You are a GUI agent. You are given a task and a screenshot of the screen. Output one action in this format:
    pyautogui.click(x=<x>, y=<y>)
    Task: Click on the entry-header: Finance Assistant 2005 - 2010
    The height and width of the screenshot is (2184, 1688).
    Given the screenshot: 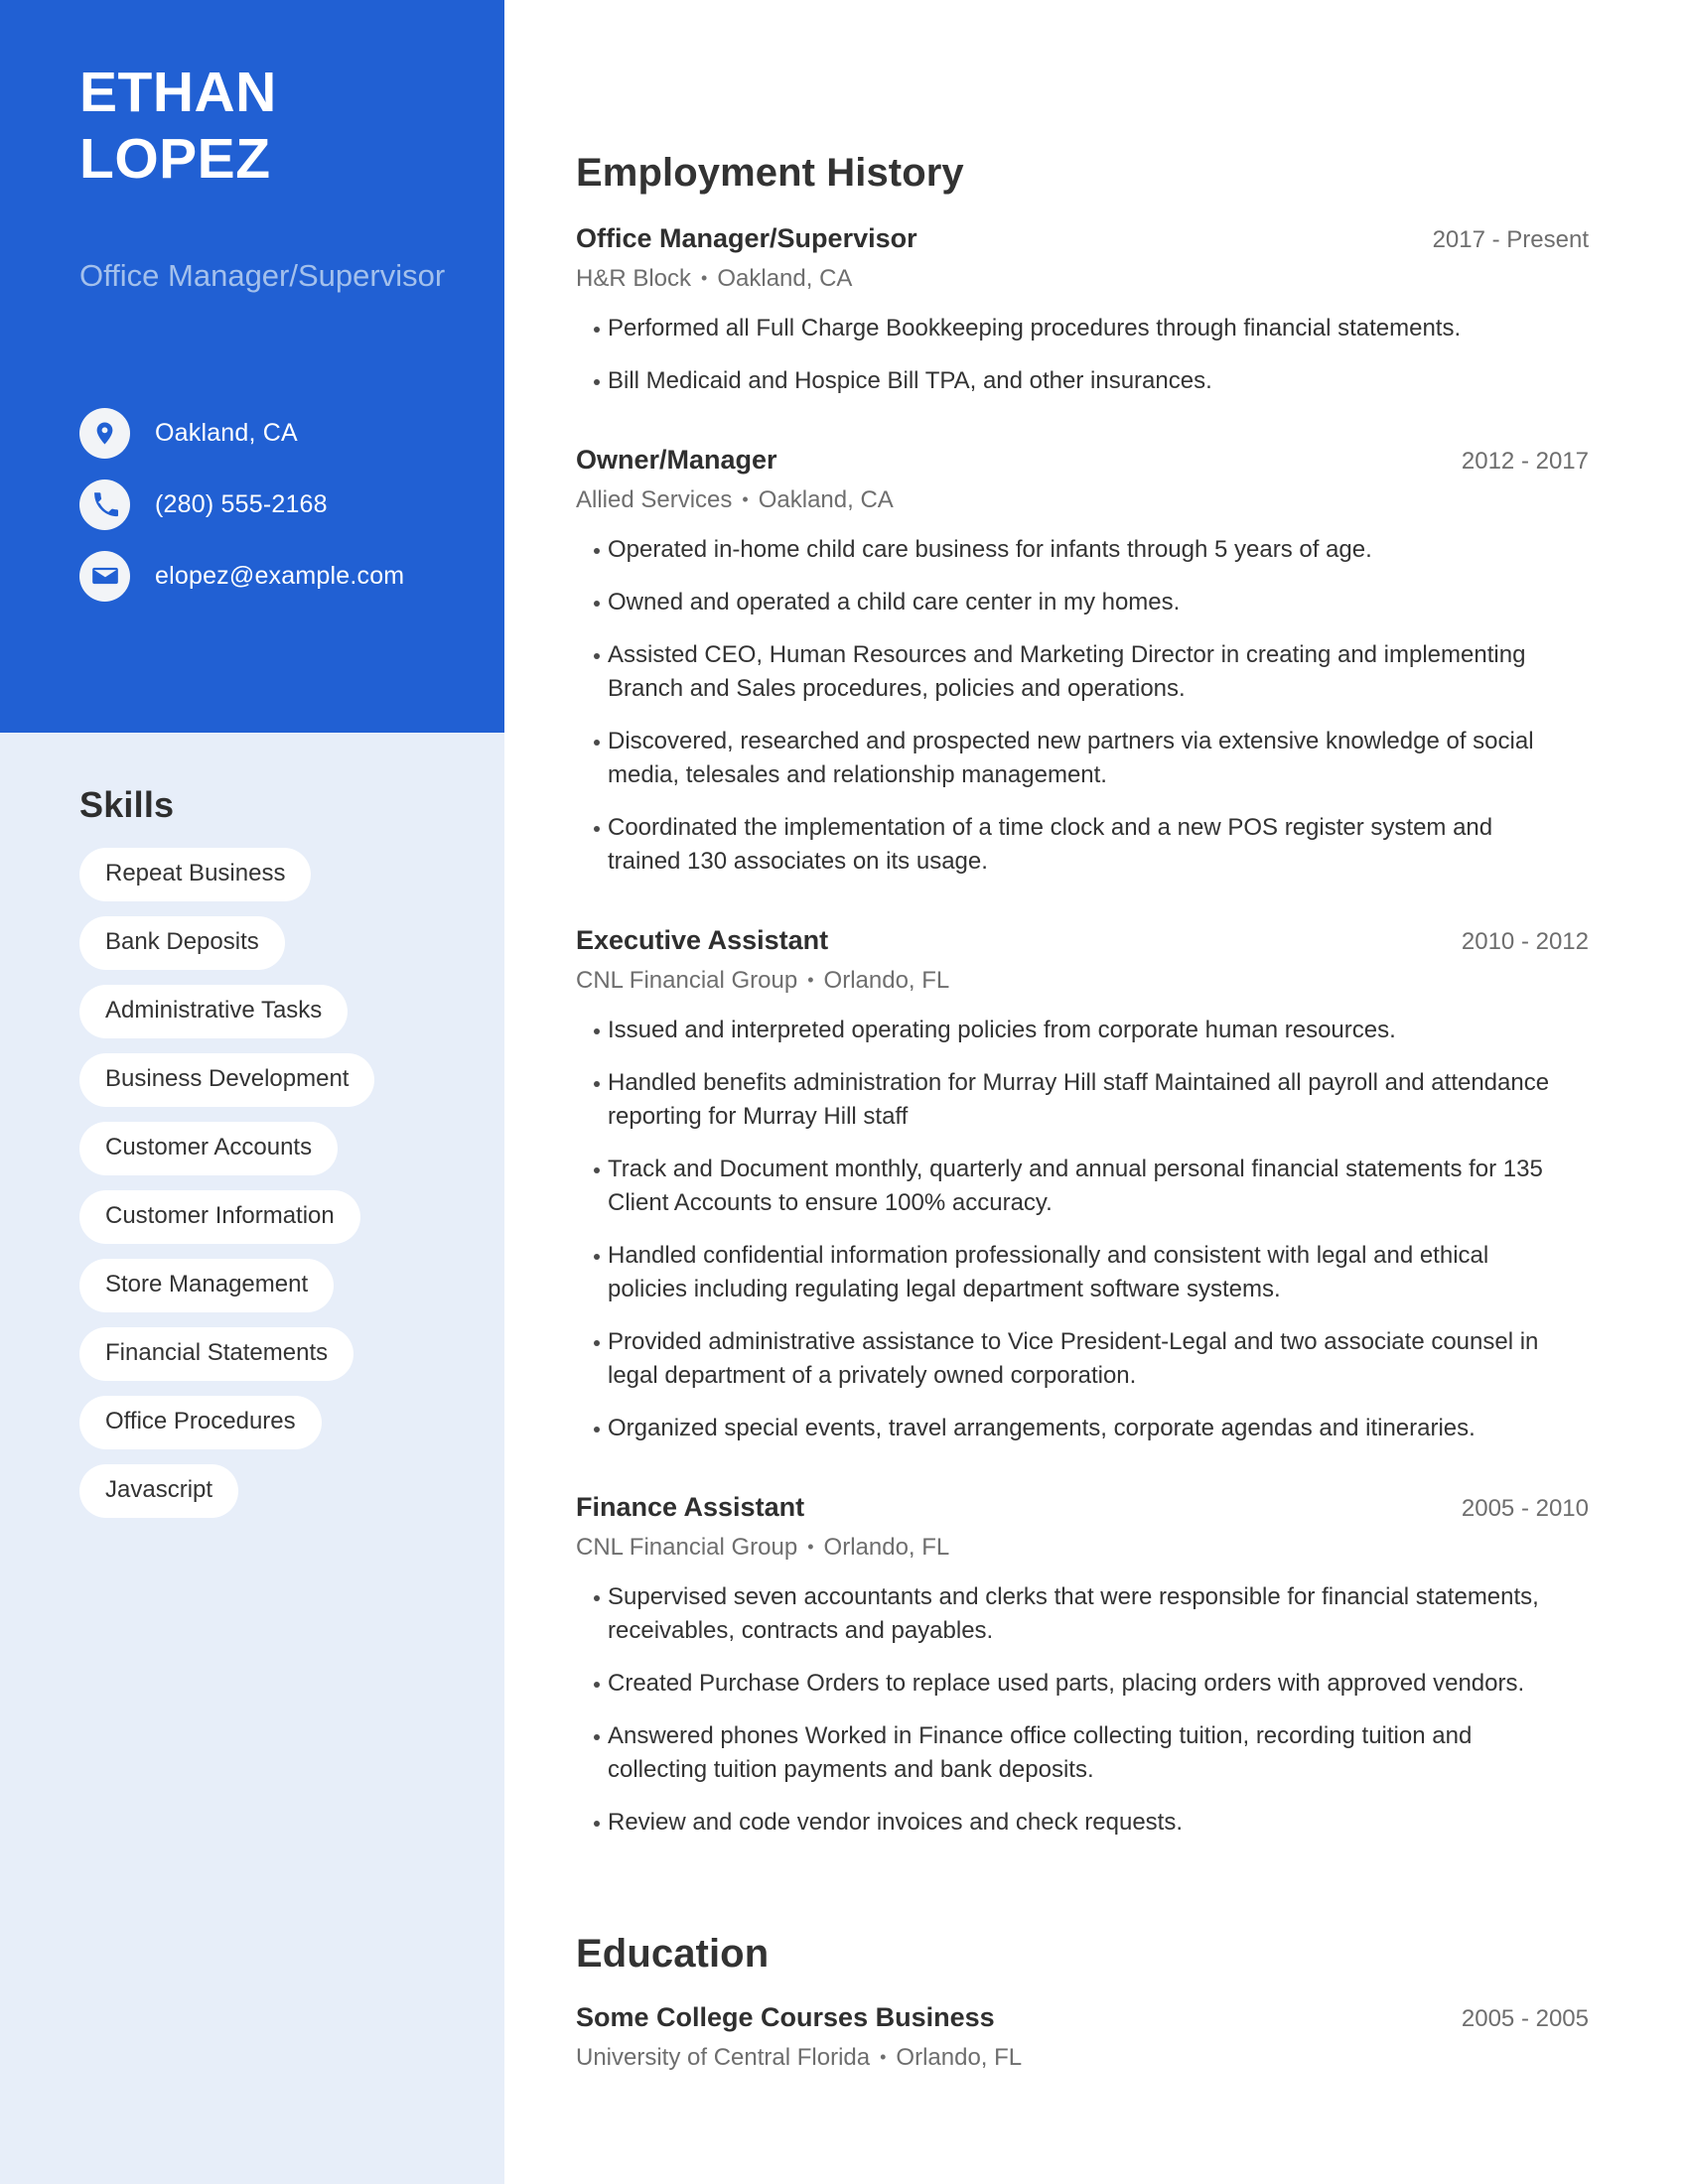 What is the action you would take?
    pyautogui.click(x=1082, y=1508)
    